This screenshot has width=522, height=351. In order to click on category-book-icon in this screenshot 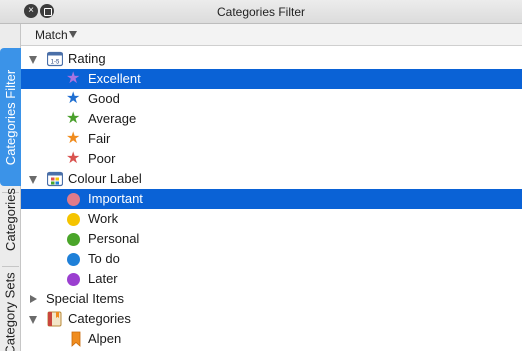, I will do `click(54, 319)`.